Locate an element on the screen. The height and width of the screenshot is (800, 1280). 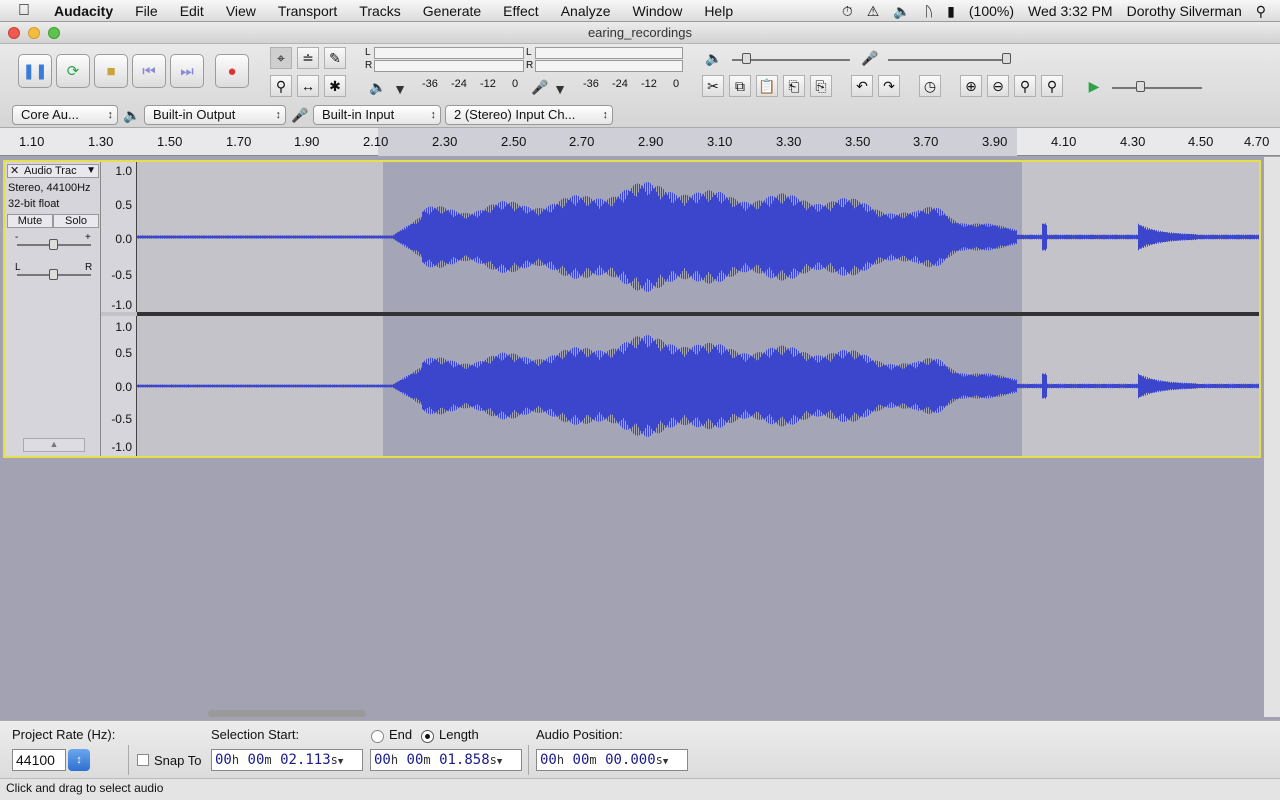
play-speed-slider is located at coordinates (1140, 86).